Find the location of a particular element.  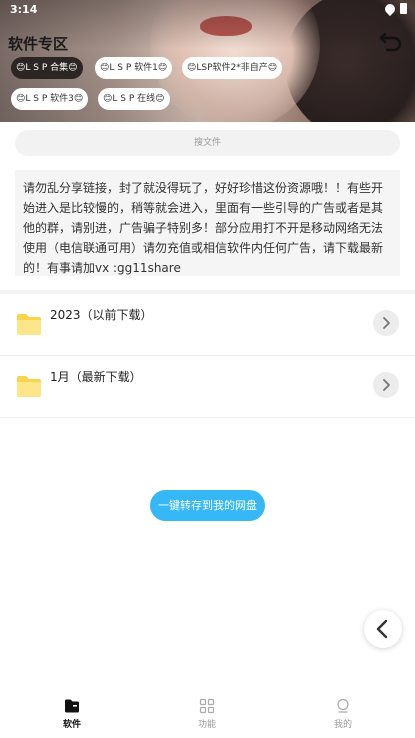

status-icons is located at coordinates (394, 8).